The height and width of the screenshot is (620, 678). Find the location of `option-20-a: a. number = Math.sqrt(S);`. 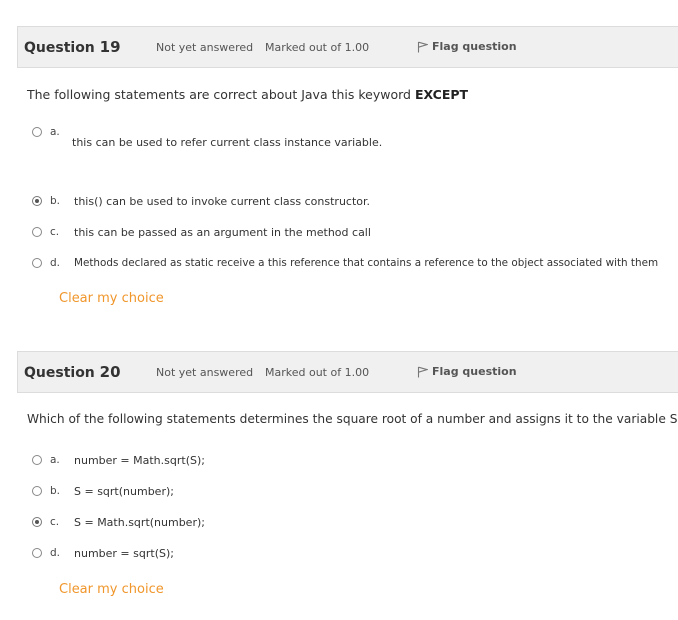

option-20-a: a. number = Math.sqrt(S); is located at coordinates (118, 460).